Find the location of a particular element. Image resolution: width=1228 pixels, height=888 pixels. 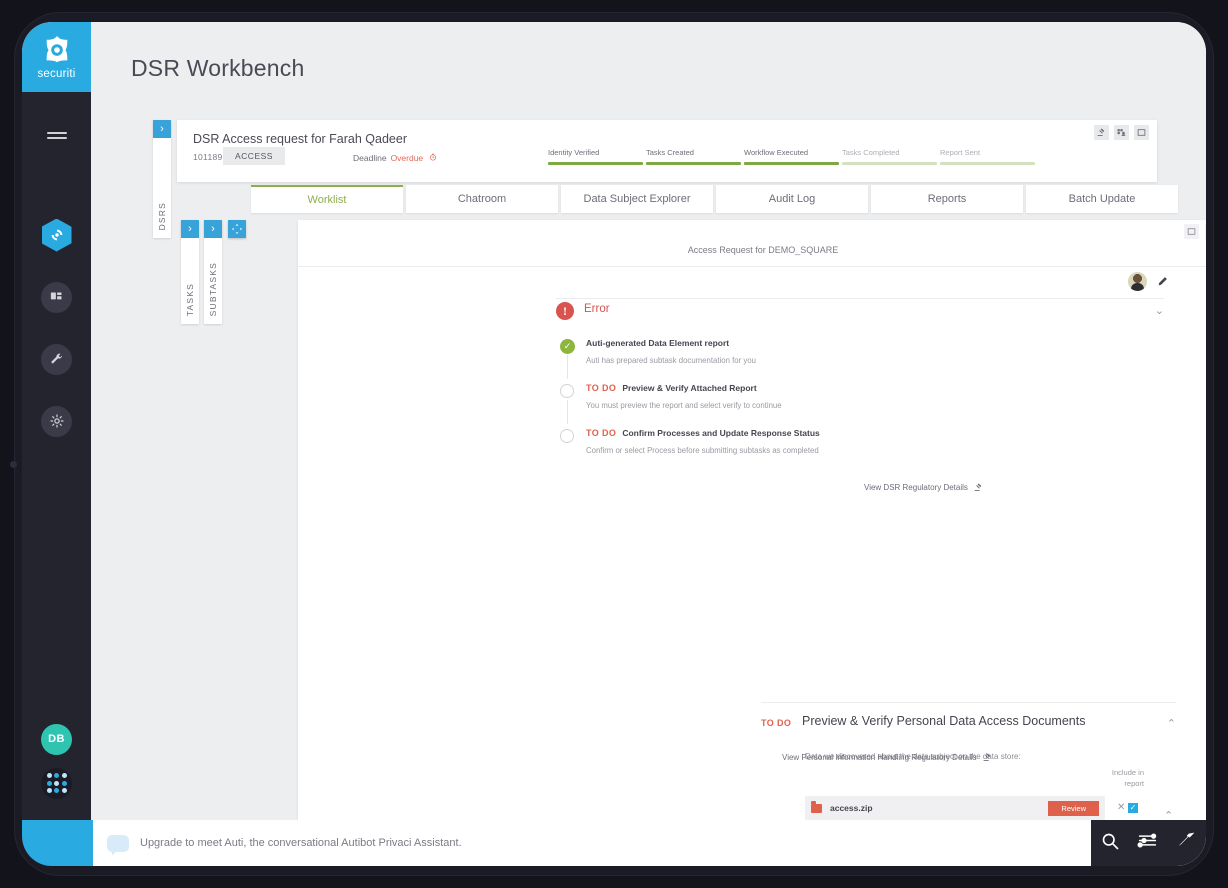

pencil-edit-icon is located at coordinates (1162, 281).